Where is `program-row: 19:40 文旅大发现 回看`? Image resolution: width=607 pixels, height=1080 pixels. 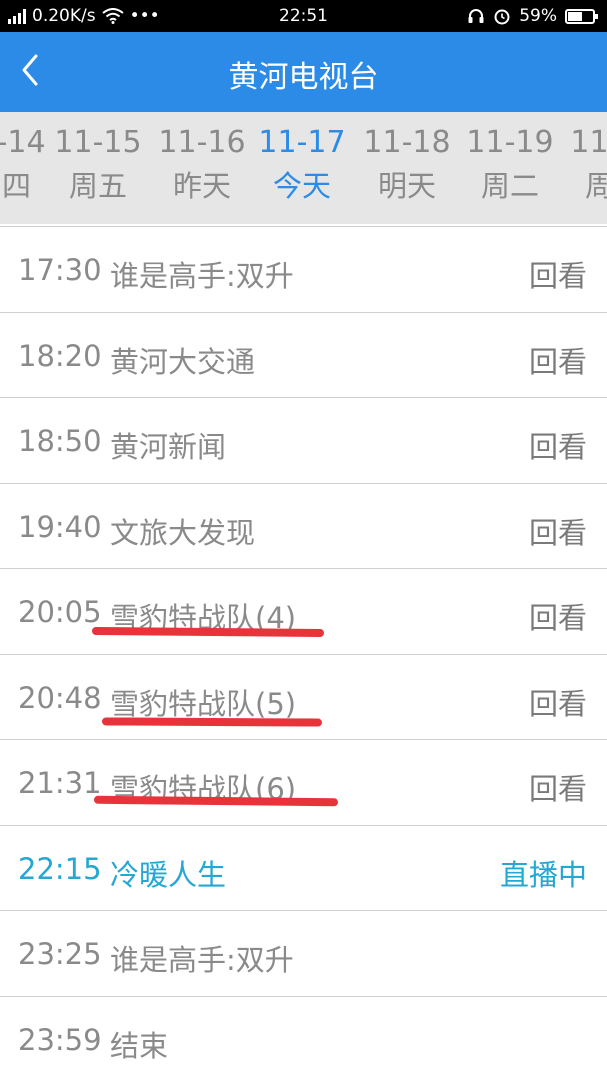 program-row: 19:40 文旅大发现 回看 is located at coordinates (303, 526).